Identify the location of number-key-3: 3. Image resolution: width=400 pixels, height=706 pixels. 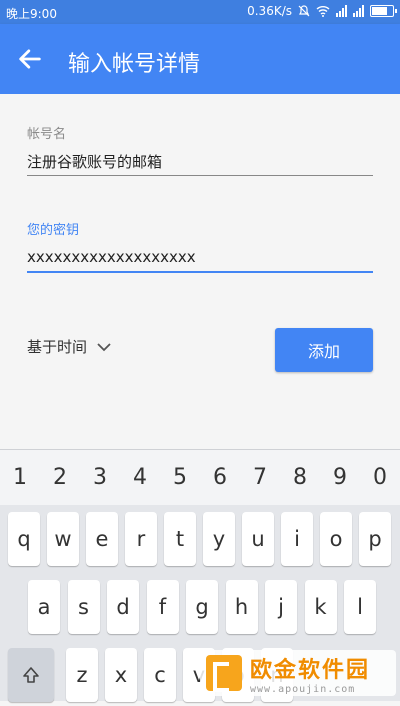
(100, 477).